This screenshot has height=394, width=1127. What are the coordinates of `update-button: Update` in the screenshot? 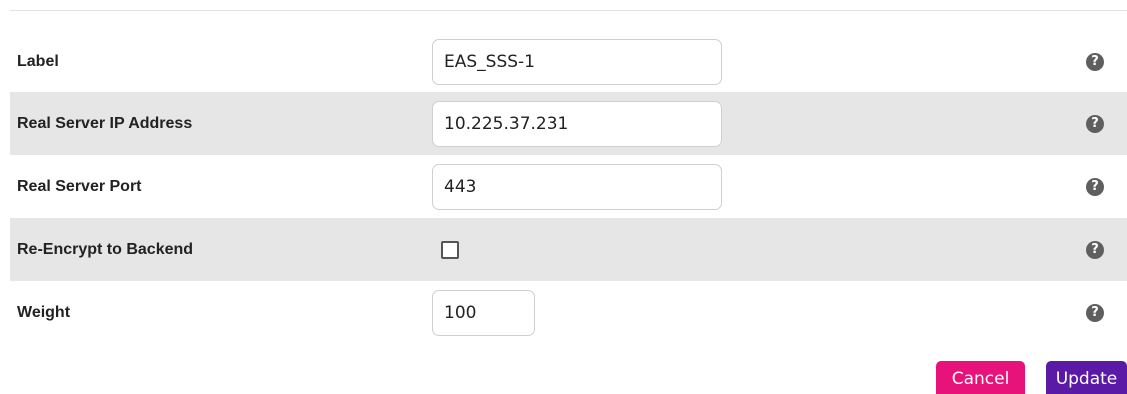 It's located at (1086, 377).